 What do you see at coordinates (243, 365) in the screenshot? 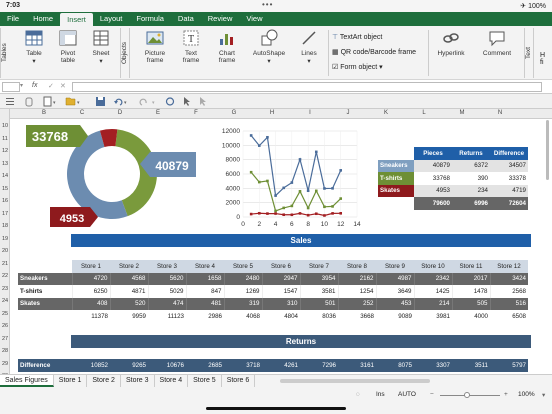
I see `difference-cell: 3718` at bounding box center [243, 365].